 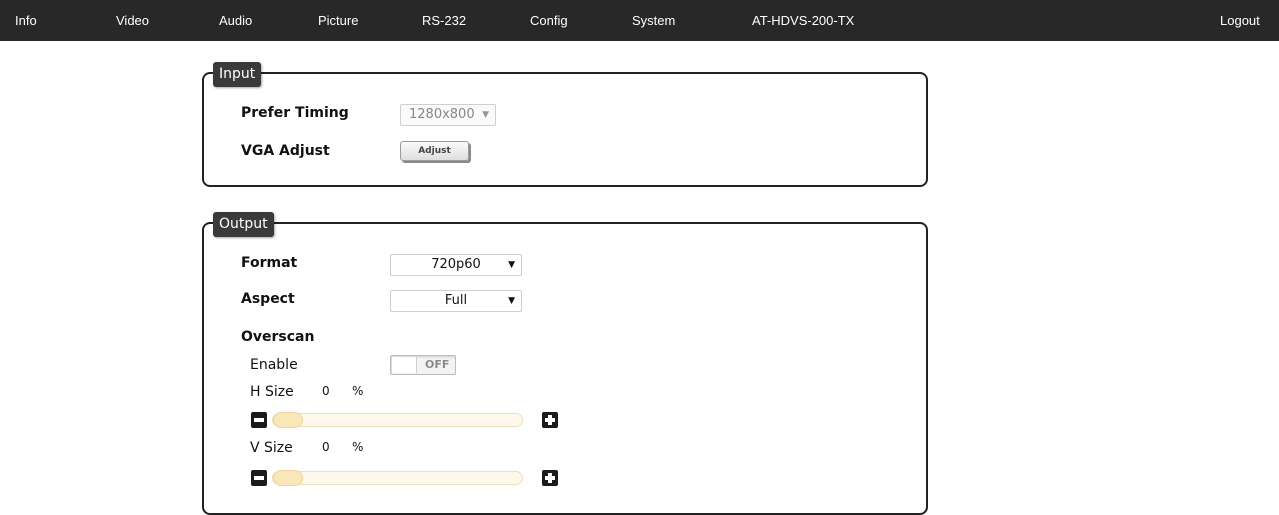 I want to click on vsize-minus-button, so click(x=259, y=478).